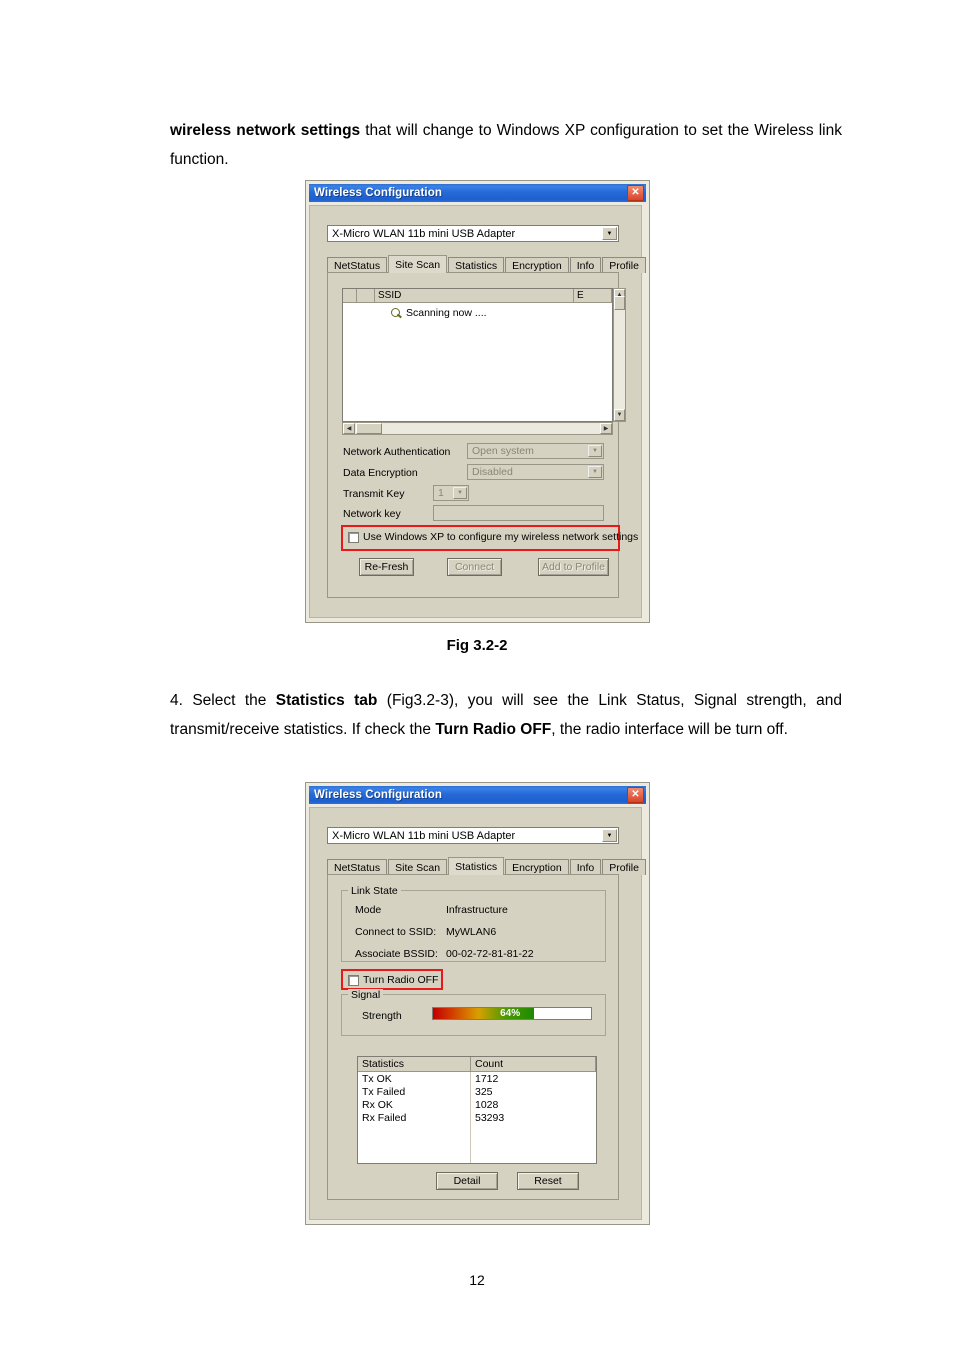 The width and height of the screenshot is (954, 1351). What do you see at coordinates (477, 910) in the screenshot?
I see `link-state-value-mode: Infrastructure` at bounding box center [477, 910].